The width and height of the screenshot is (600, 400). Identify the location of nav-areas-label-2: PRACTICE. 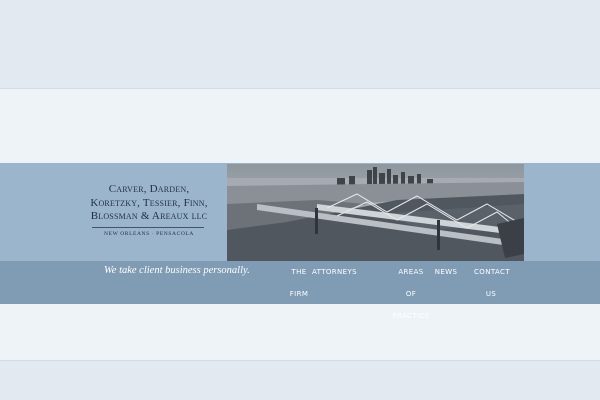
(411, 316).